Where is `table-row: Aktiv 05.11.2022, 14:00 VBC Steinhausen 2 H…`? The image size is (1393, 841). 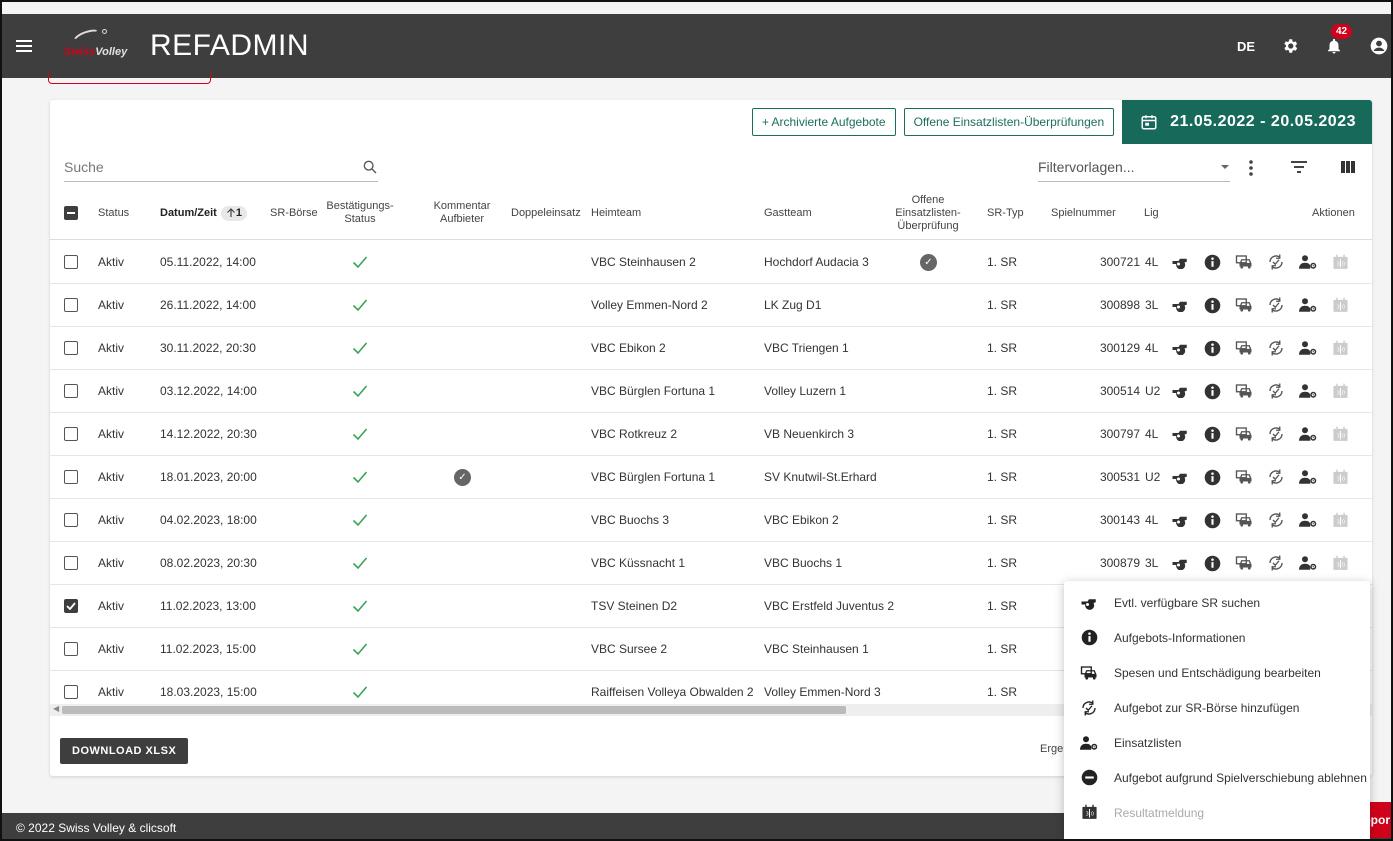
table-row: Aktiv 05.11.2022, 14:00 VBC Steinhausen 2 H… is located at coordinates (711, 262).